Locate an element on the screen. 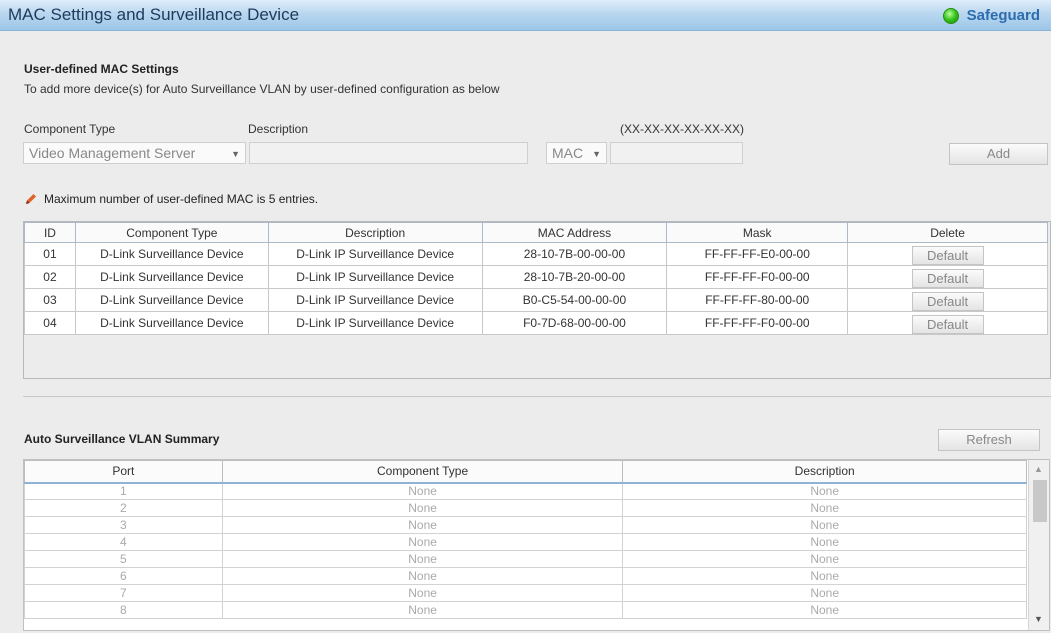 The height and width of the screenshot is (633, 1051). status-led-icon is located at coordinates (950, 15).